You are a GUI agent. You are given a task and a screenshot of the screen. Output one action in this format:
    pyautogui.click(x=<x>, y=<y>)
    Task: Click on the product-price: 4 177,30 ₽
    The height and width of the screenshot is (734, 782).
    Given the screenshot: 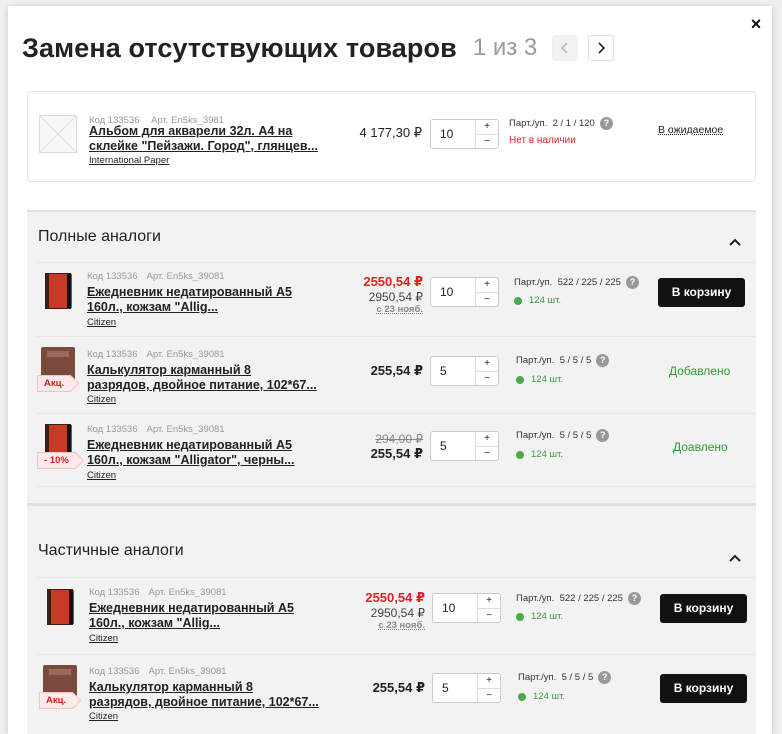 What is the action you would take?
    pyautogui.click(x=391, y=132)
    